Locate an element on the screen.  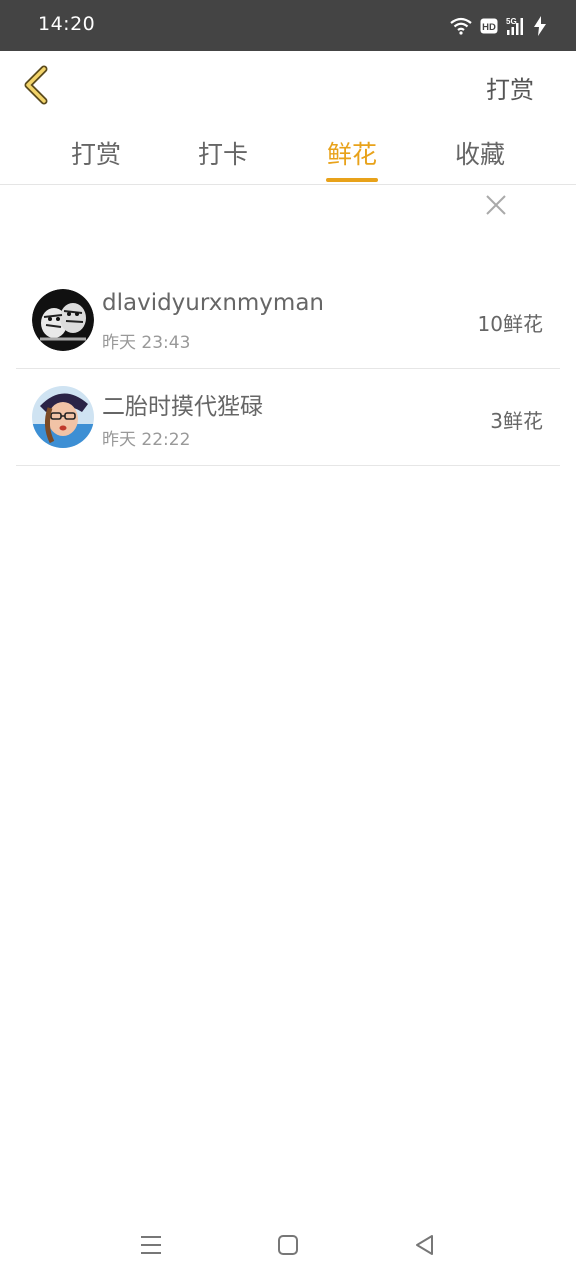
chevron-left-icon is located at coordinates (40, 89).